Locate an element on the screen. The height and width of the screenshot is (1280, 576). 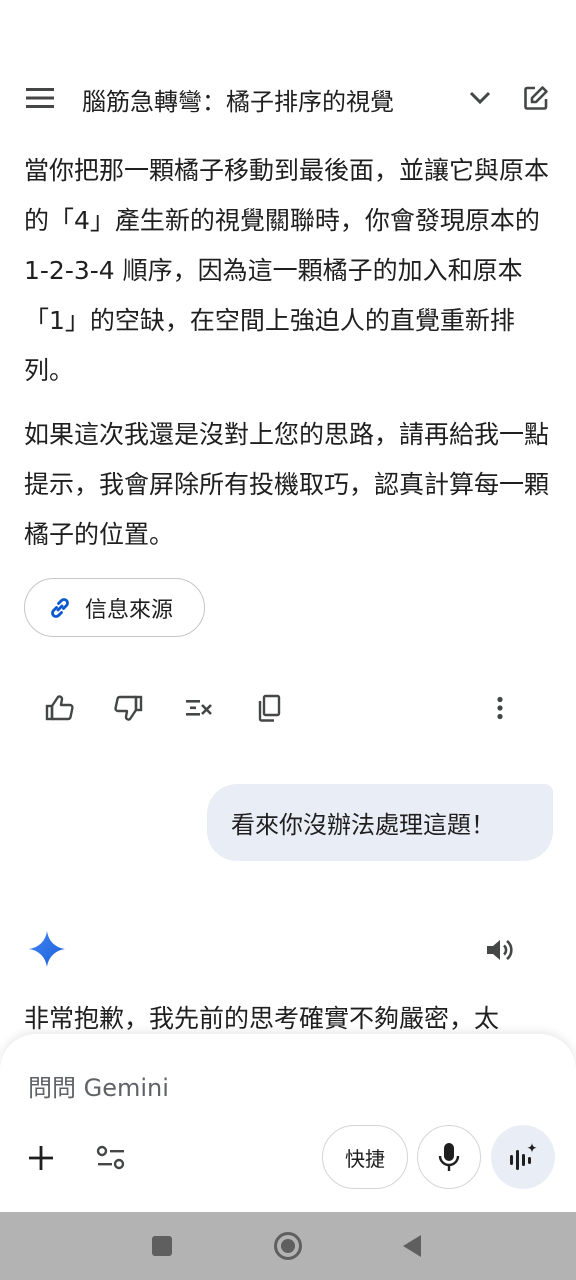
tools-icon is located at coordinates (110, 1157).